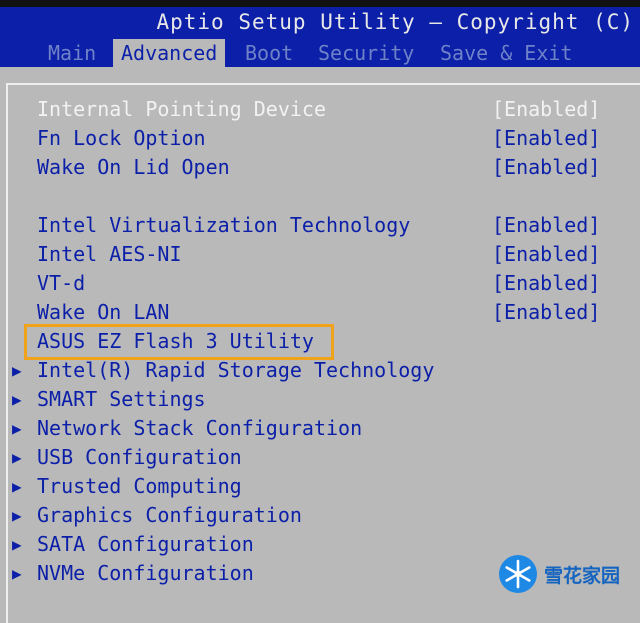 Image resolution: width=640 pixels, height=623 pixels. I want to click on submenu-label: Graphics Configuration, so click(169, 515).